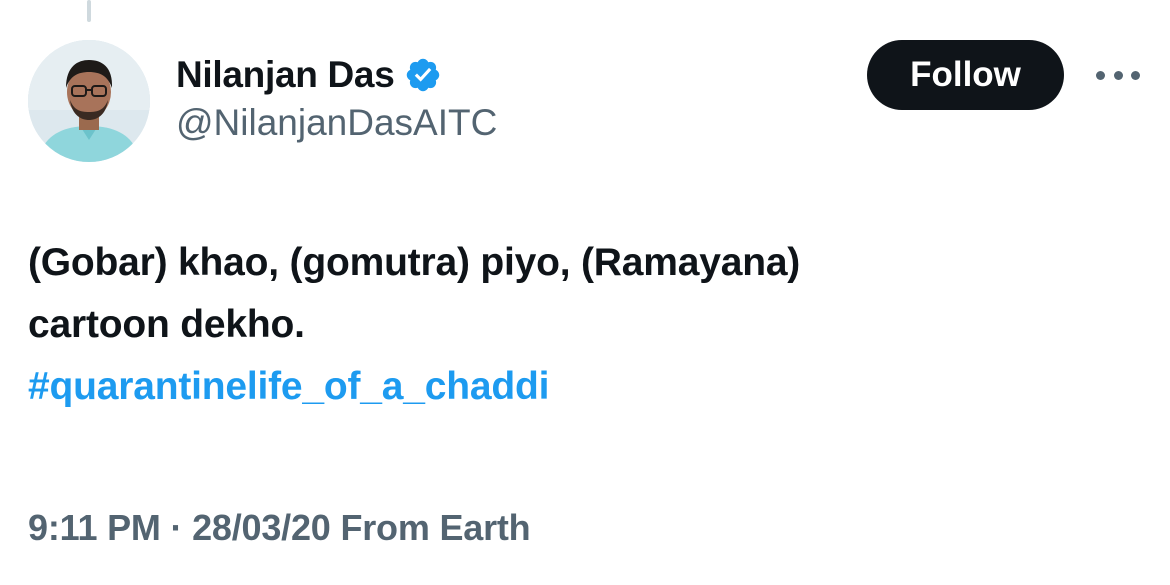  I want to click on hashtag-link: #quarantinelife_of_a_chaddi, so click(583, 387).